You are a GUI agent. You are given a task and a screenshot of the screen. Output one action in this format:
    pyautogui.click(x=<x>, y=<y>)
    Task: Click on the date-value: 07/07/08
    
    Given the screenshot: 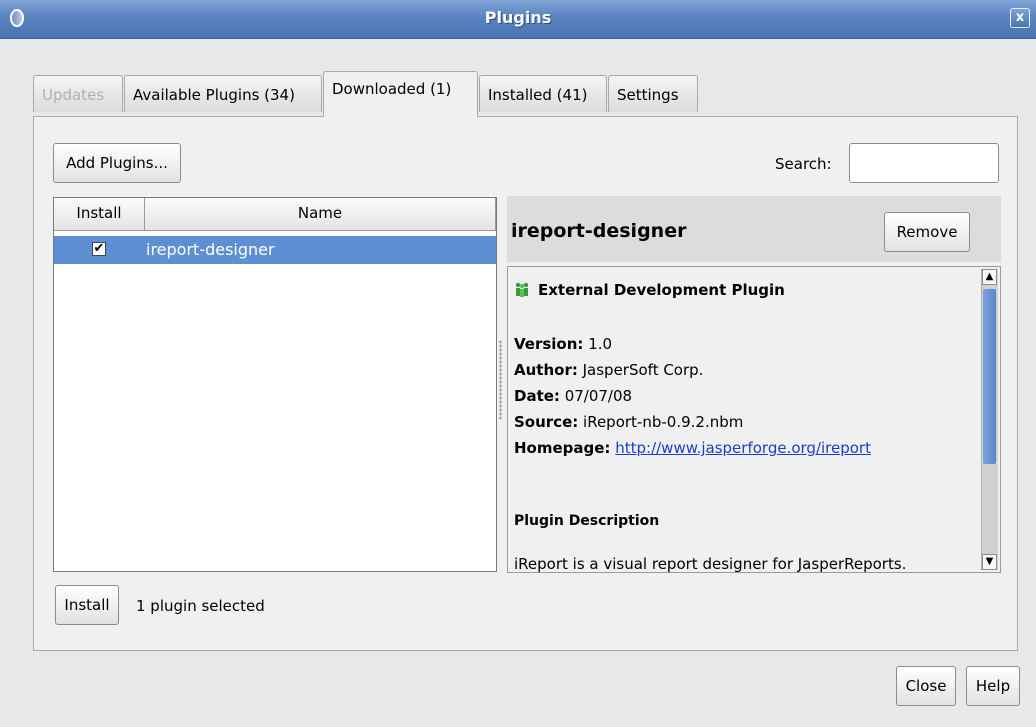 What is the action you would take?
    pyautogui.click(x=598, y=396)
    